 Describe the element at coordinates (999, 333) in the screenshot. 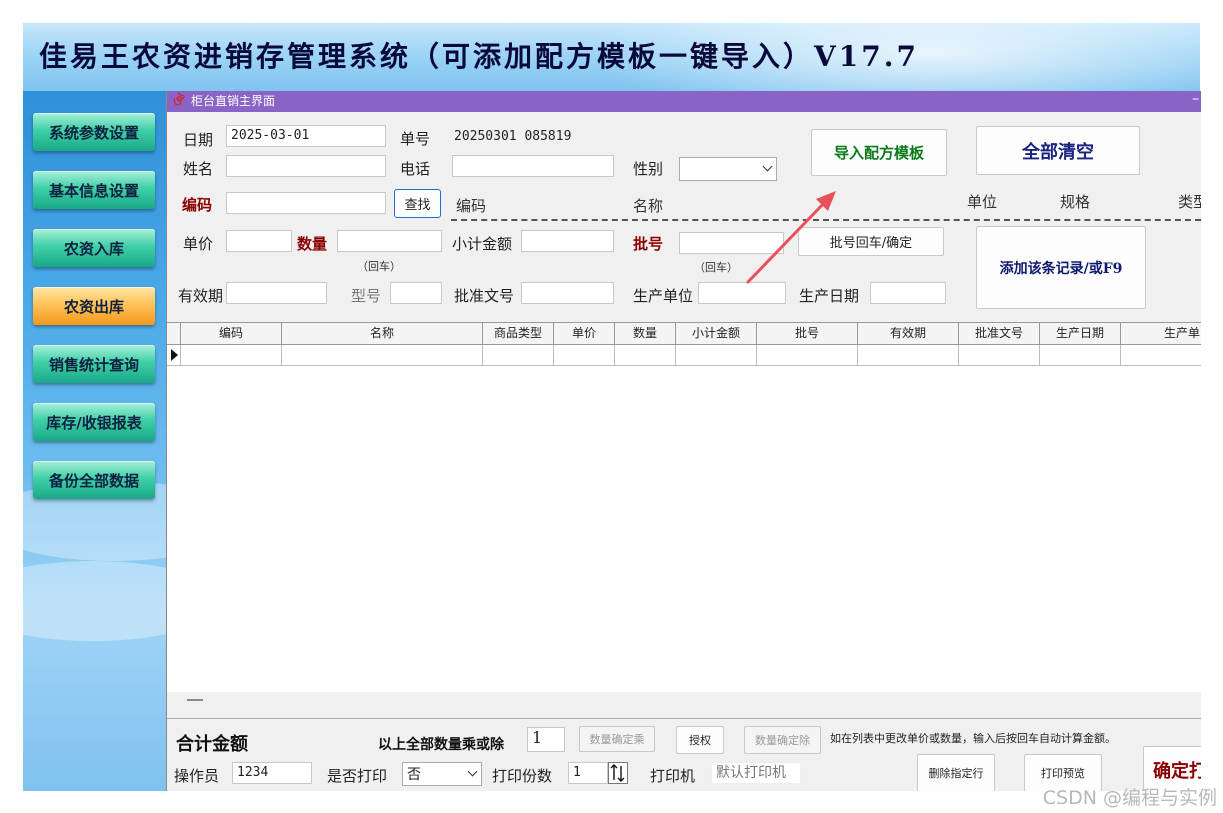

I see `column-header-approval: 批准文号` at that location.